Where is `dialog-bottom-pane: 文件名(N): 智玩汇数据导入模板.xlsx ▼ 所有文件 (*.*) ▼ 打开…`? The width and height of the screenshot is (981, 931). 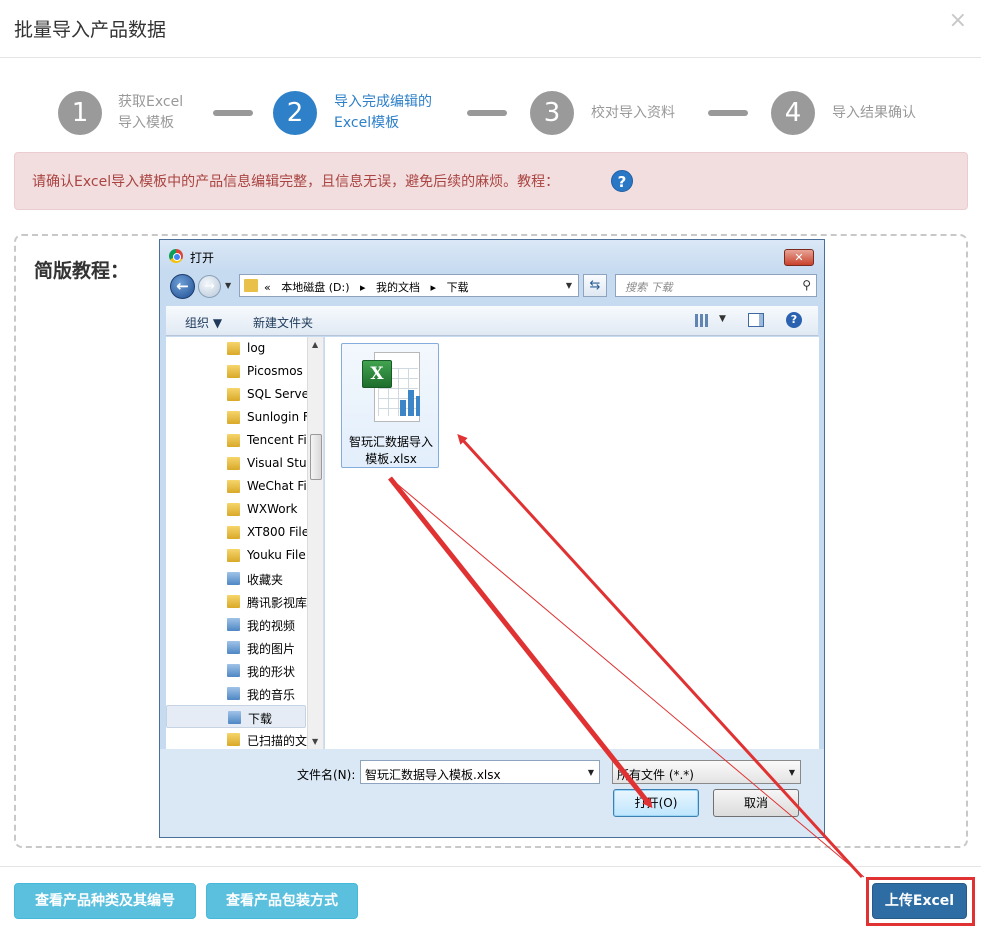 dialog-bottom-pane: 文件名(N): 智玩汇数据导入模板.xlsx ▼ 所有文件 (*.*) ▼ 打开… is located at coordinates (492, 793).